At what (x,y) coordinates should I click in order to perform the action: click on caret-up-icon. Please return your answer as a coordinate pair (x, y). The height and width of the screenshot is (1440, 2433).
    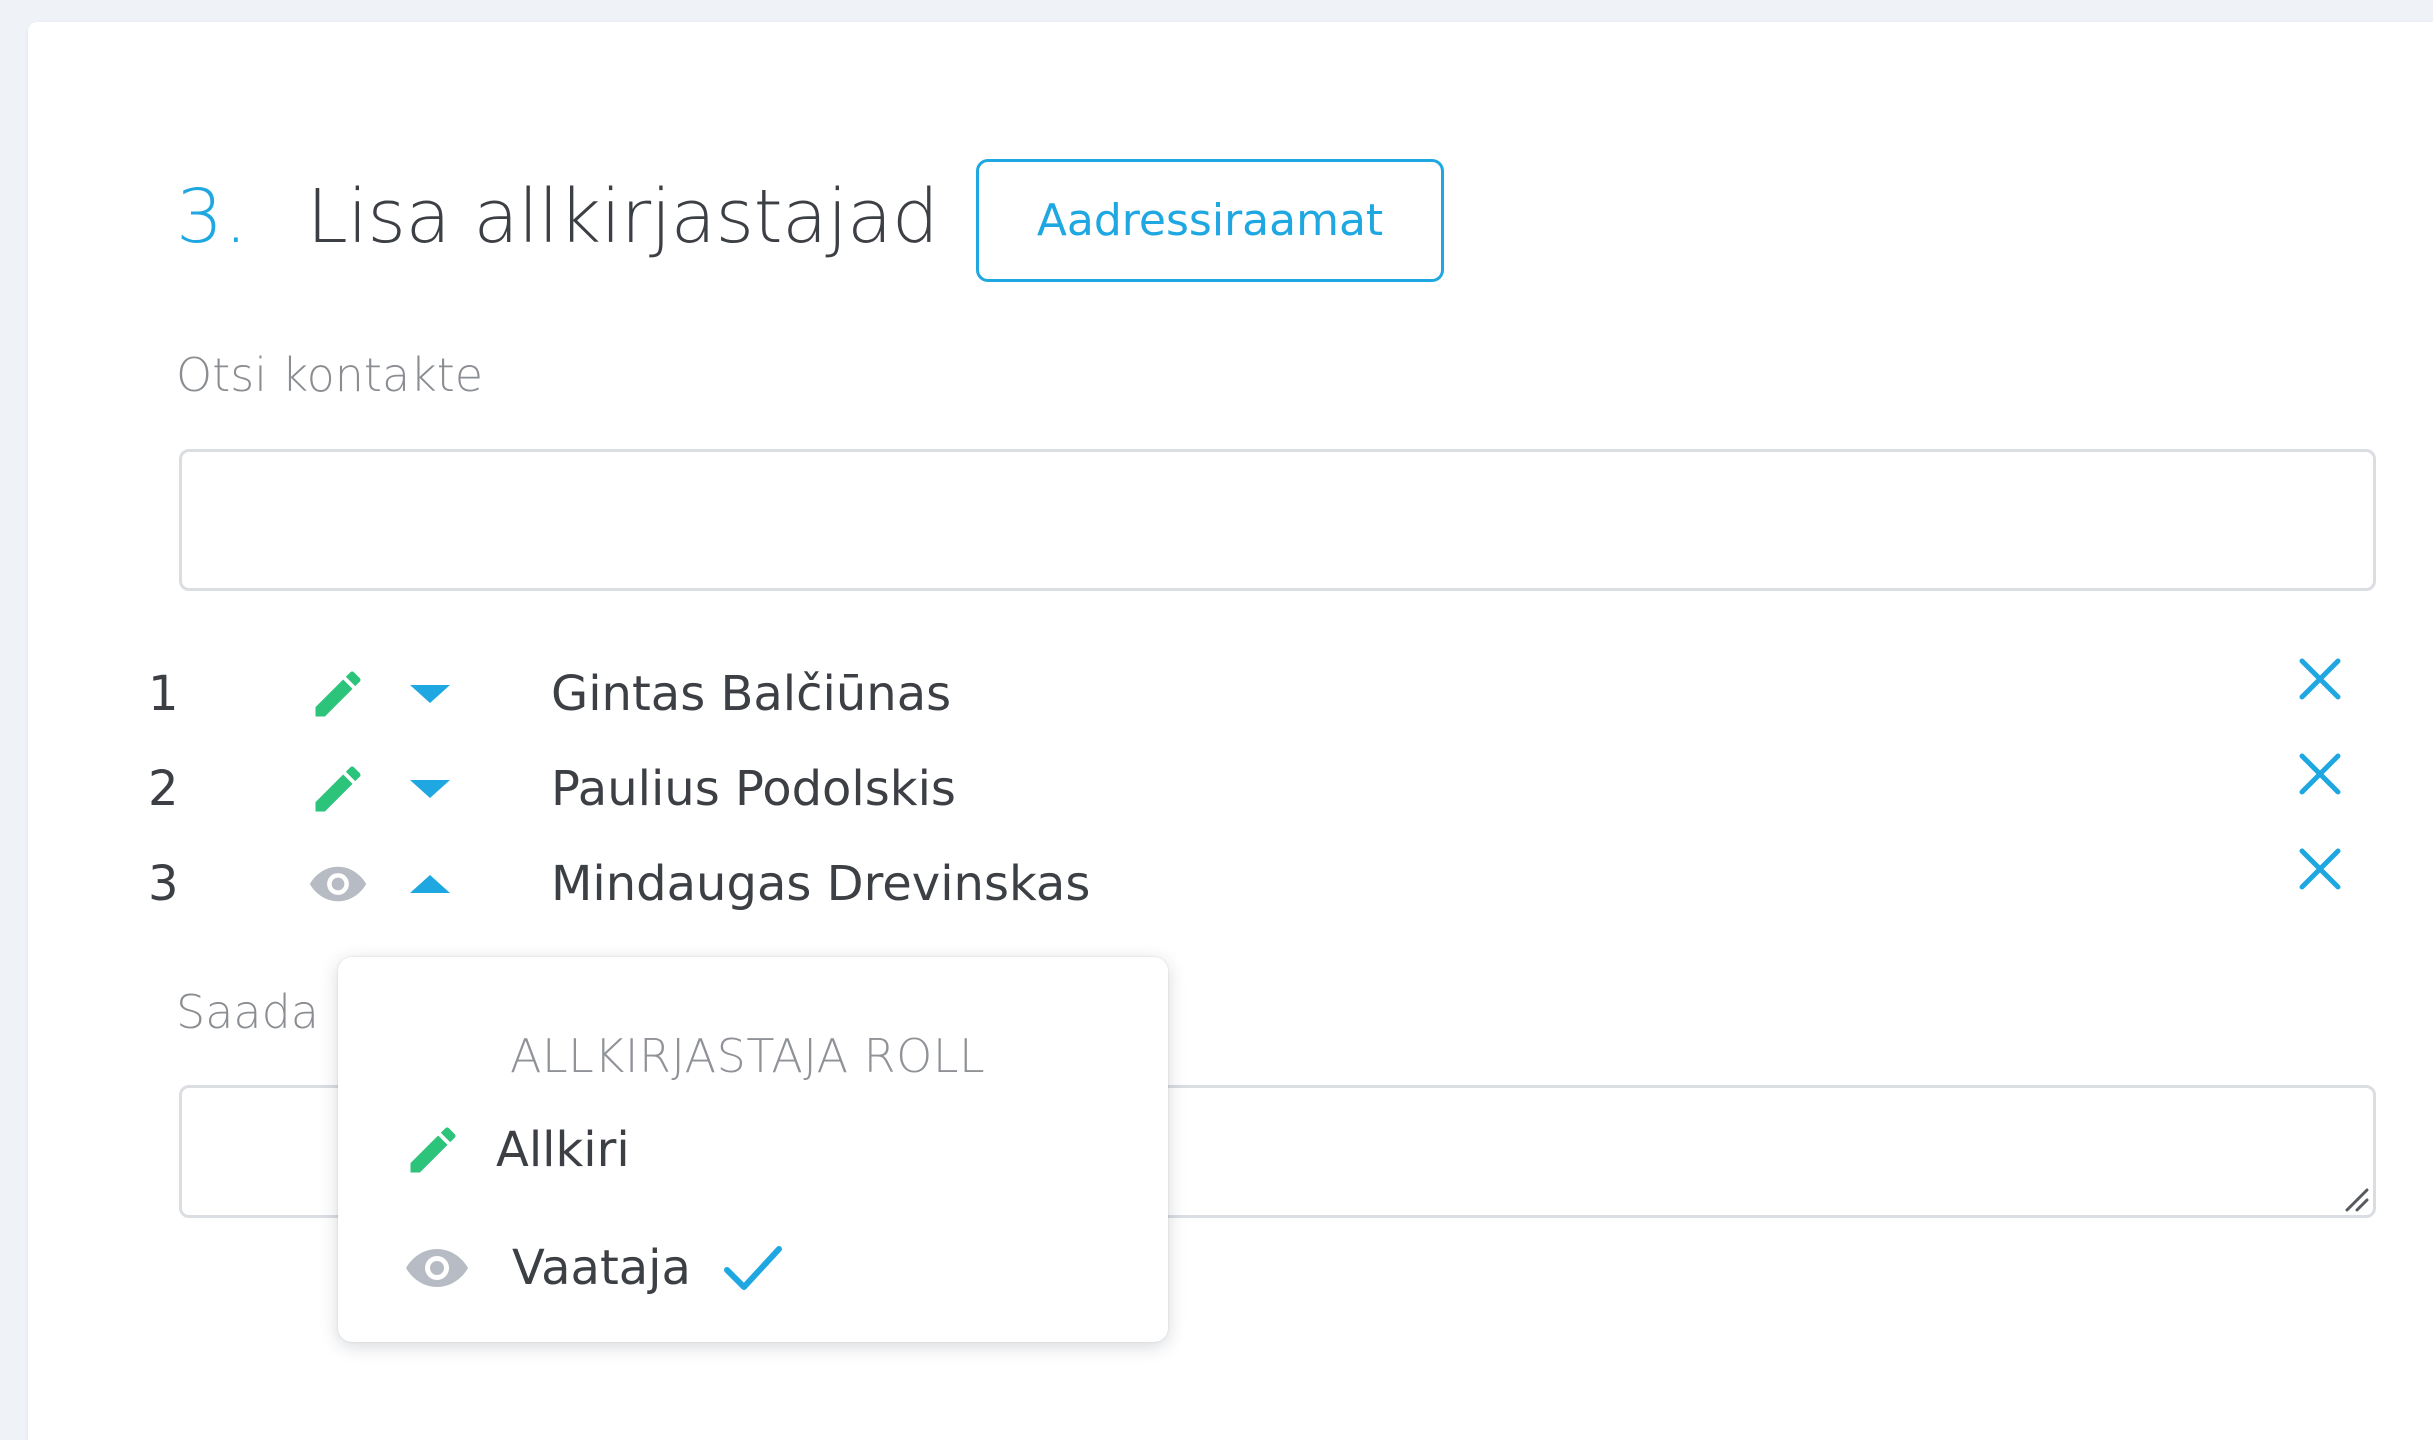
    Looking at the image, I should click on (430, 884).